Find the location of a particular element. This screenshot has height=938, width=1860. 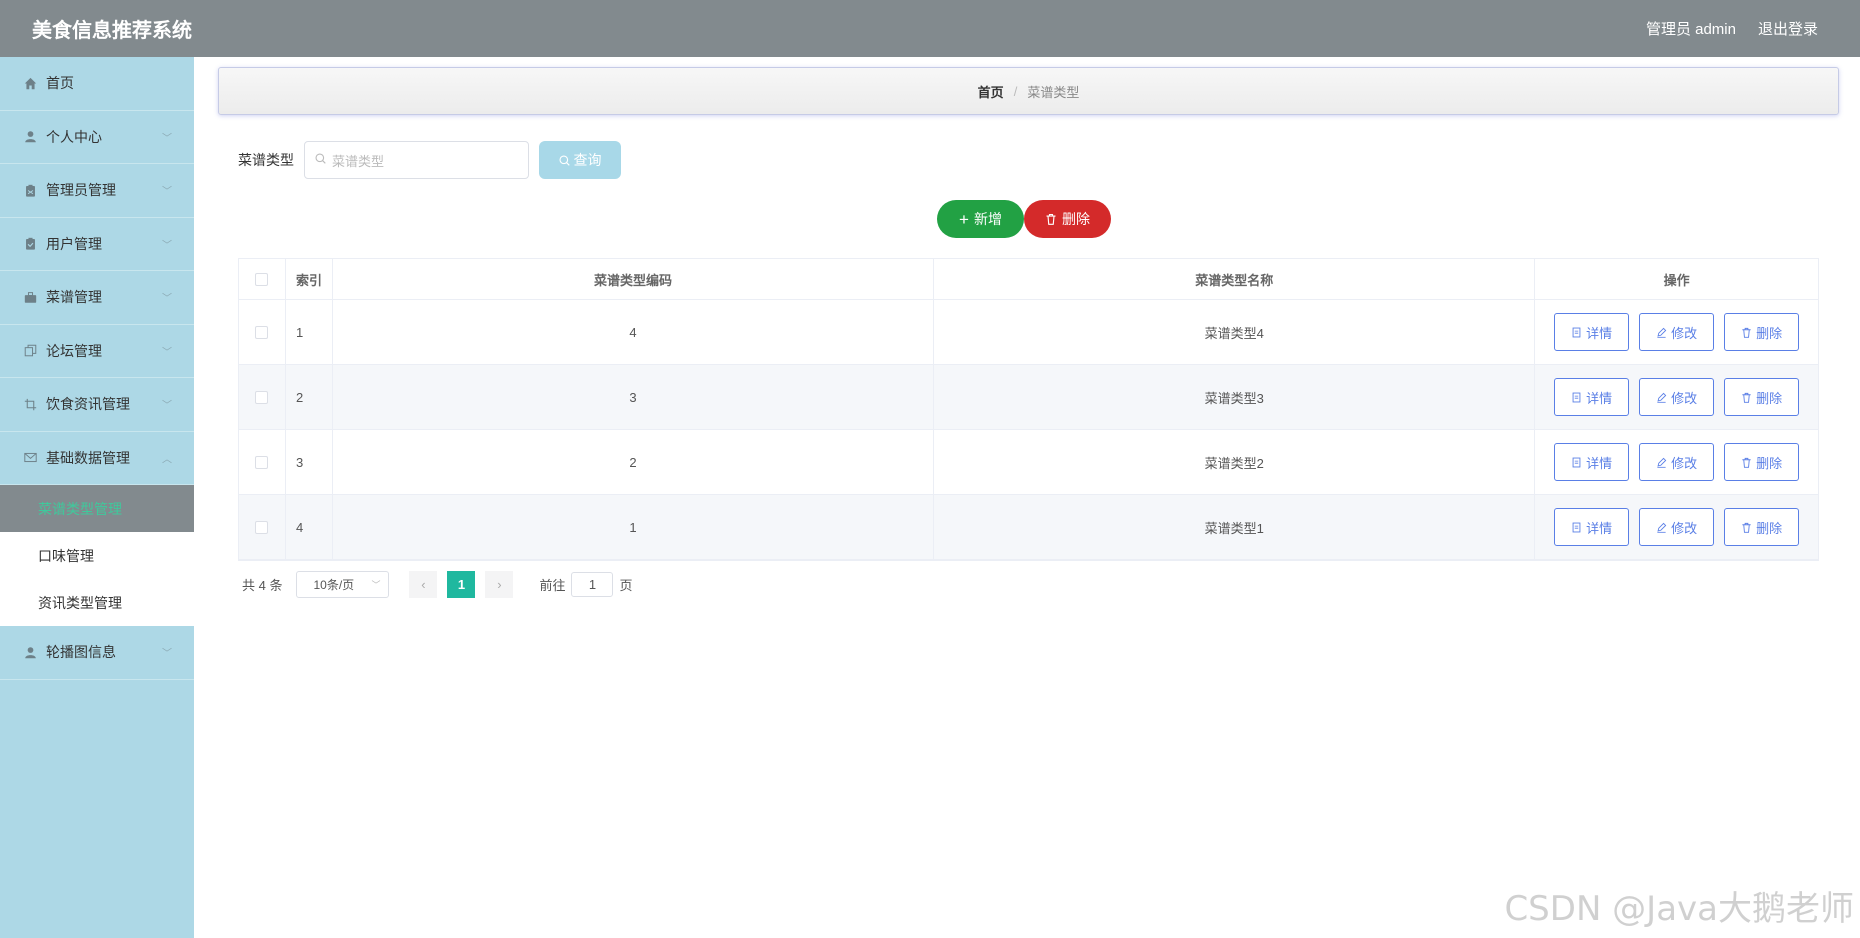

select-all-checkbox is located at coordinates (262, 279).